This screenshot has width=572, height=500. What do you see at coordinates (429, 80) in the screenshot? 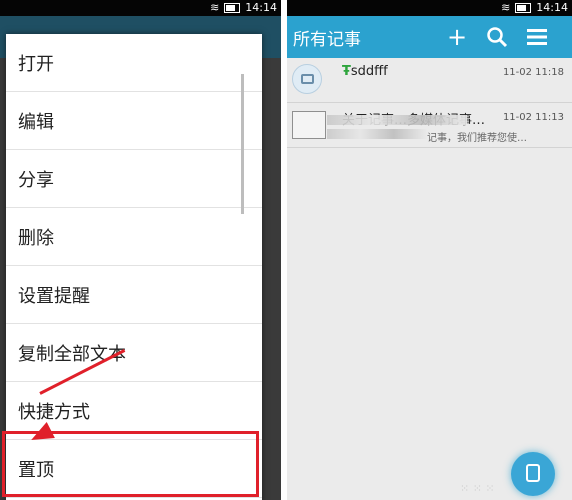
I see `note-item: Ŧsddfff 11-02 11:18` at bounding box center [429, 80].